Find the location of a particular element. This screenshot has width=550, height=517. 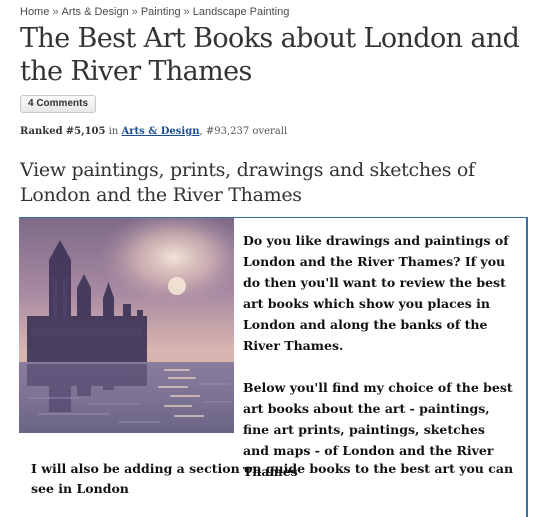

breadcrumb-arts-design: Arts & Design is located at coordinates (94, 12).